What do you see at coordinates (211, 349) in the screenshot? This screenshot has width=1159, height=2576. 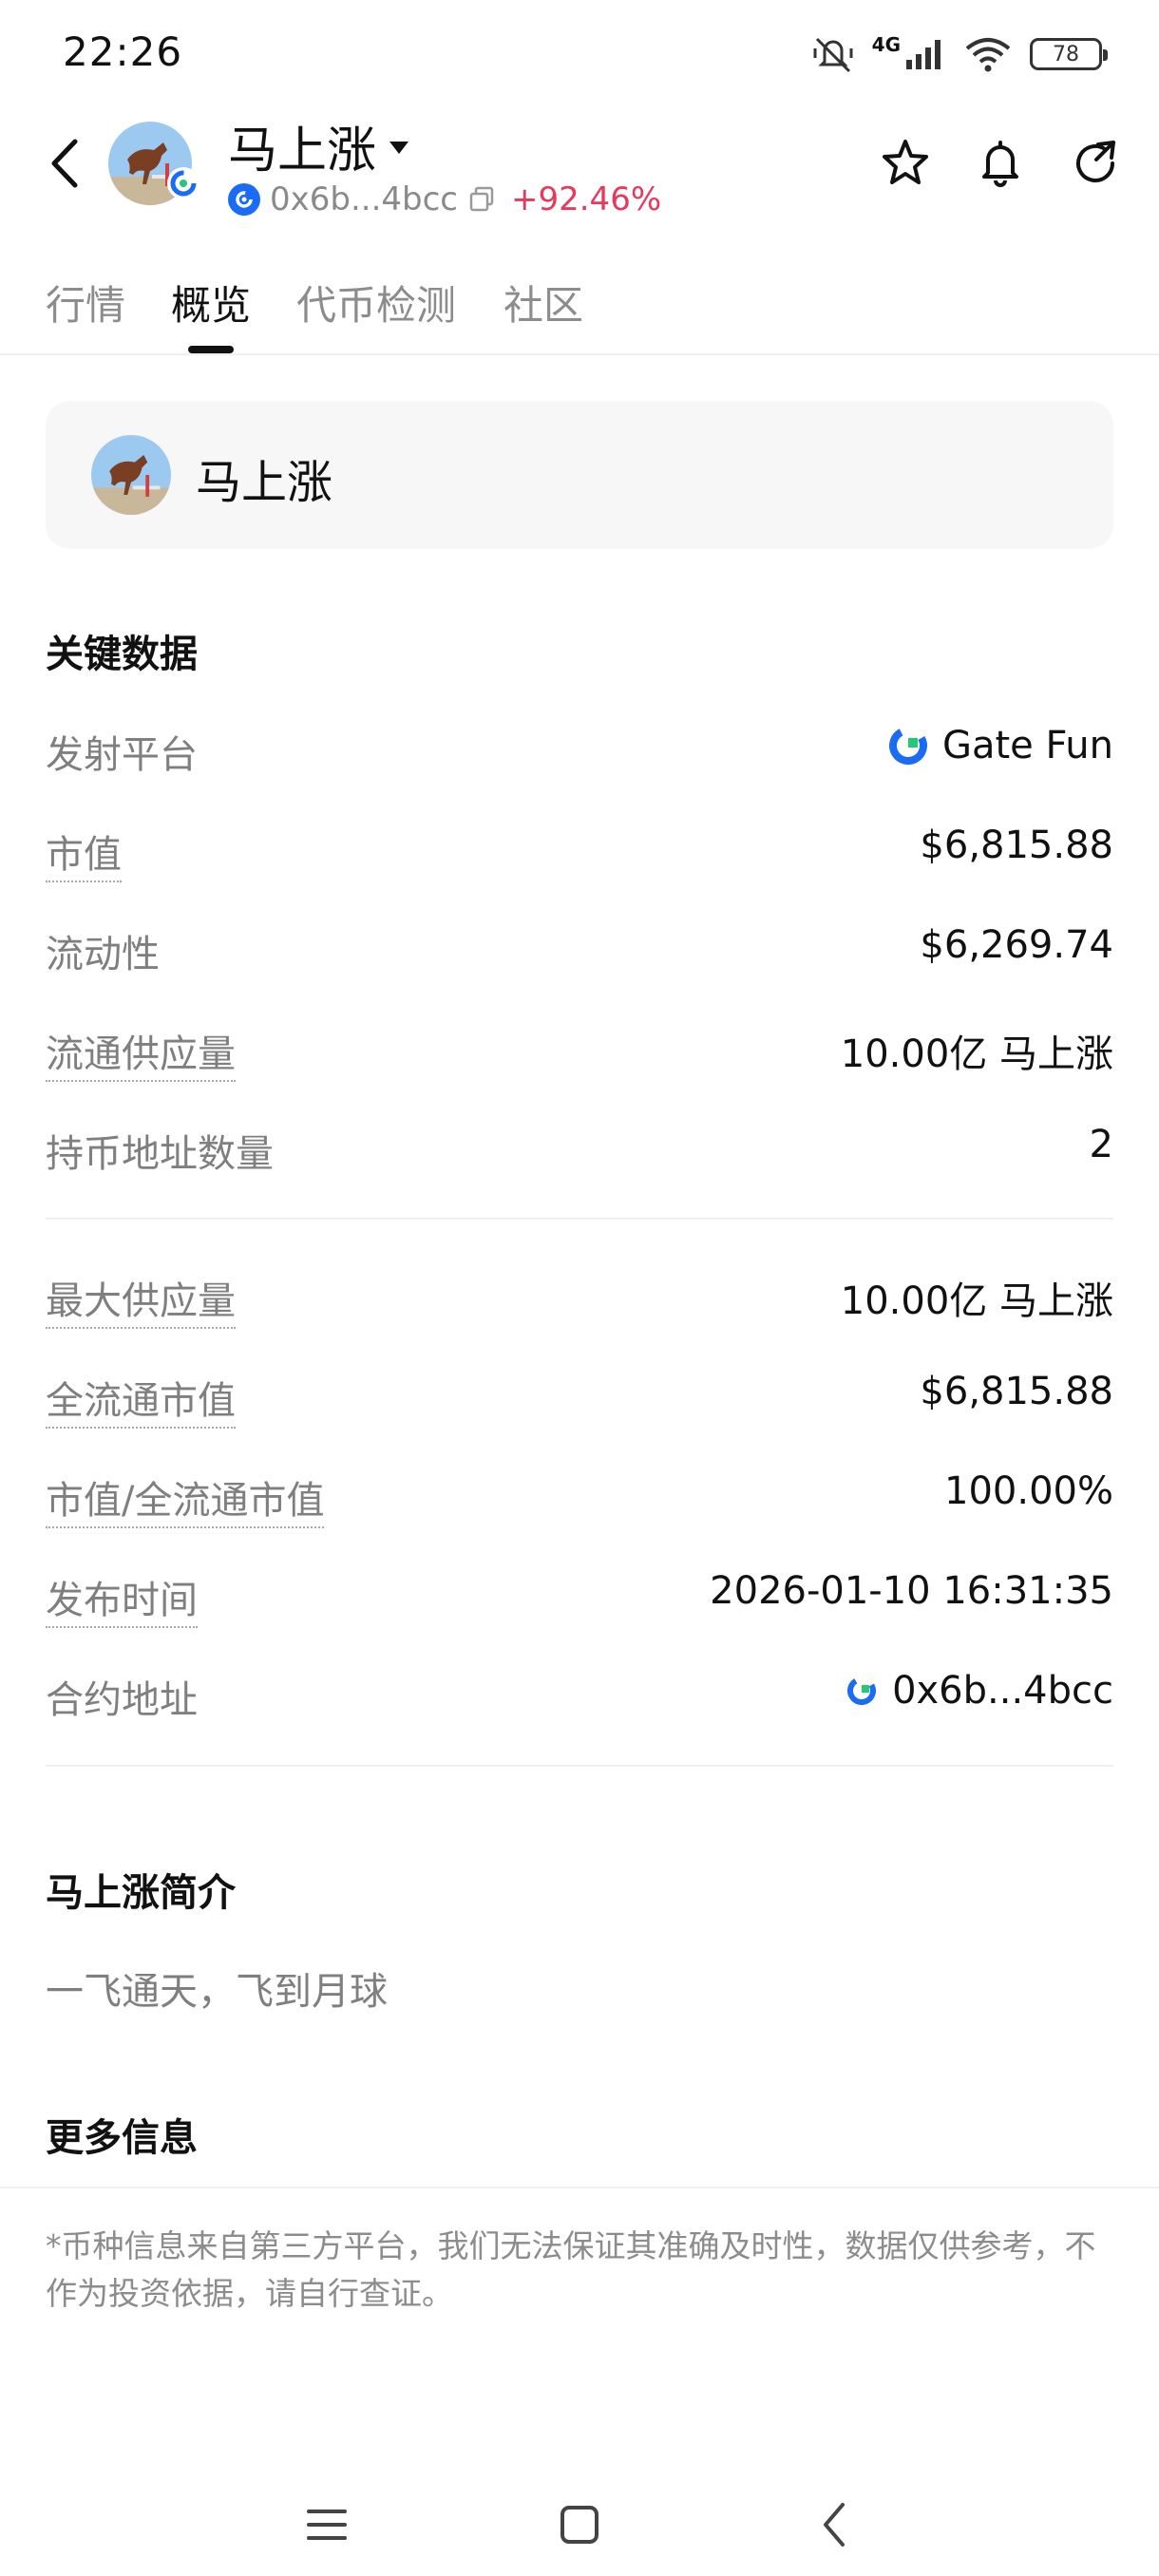 I see `active-tab-indicator` at bounding box center [211, 349].